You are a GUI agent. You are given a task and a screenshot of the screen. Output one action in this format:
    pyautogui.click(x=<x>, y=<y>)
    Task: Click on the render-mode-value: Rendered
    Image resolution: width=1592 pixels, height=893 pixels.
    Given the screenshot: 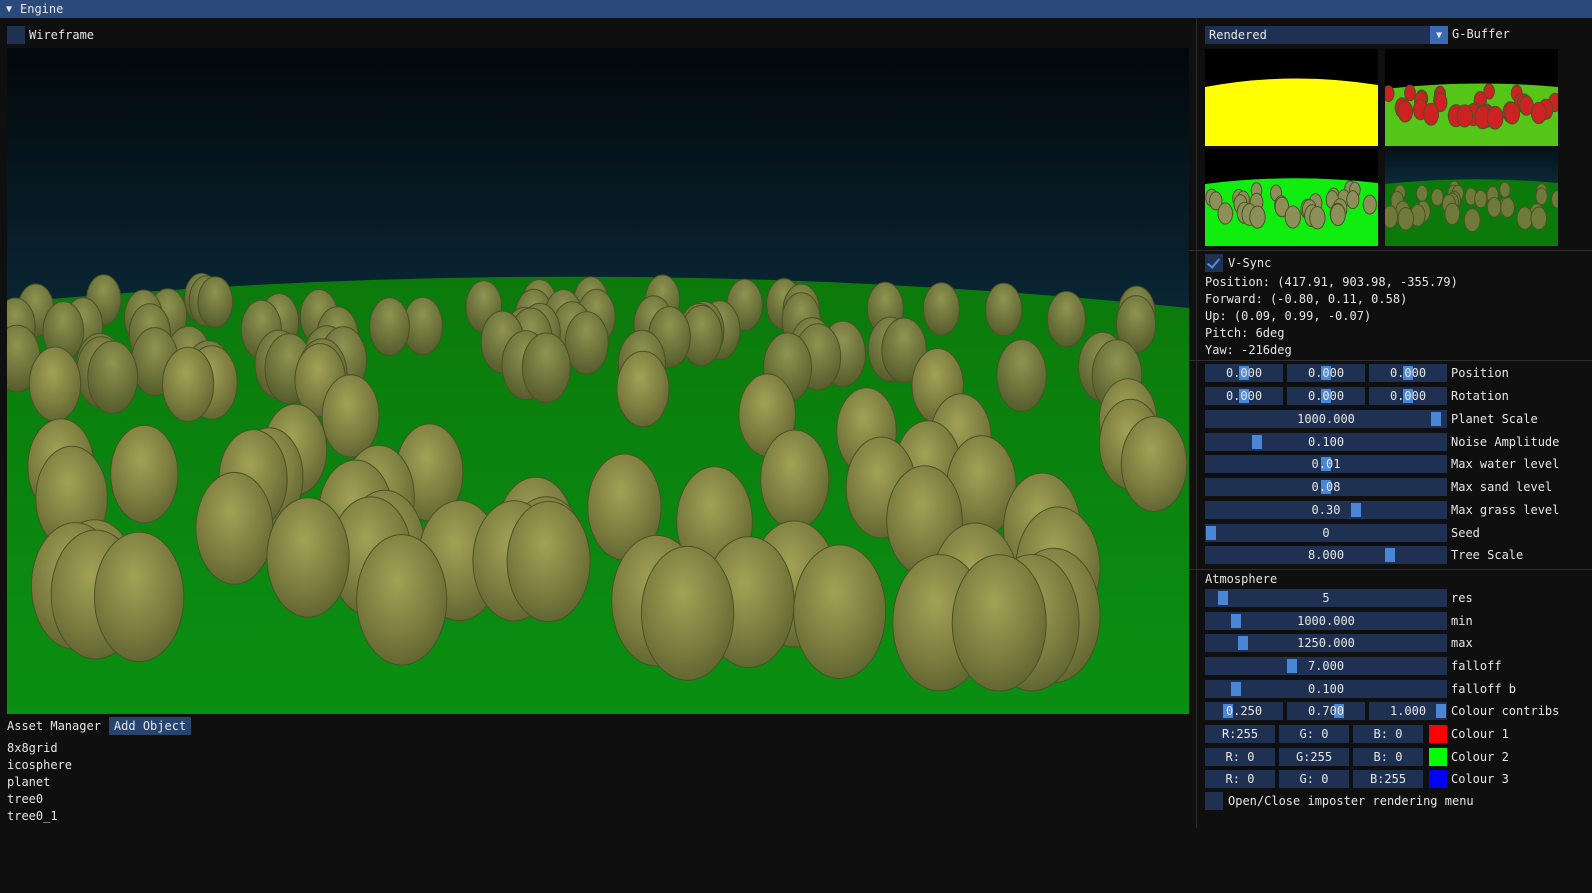 What is the action you would take?
    pyautogui.click(x=1238, y=35)
    